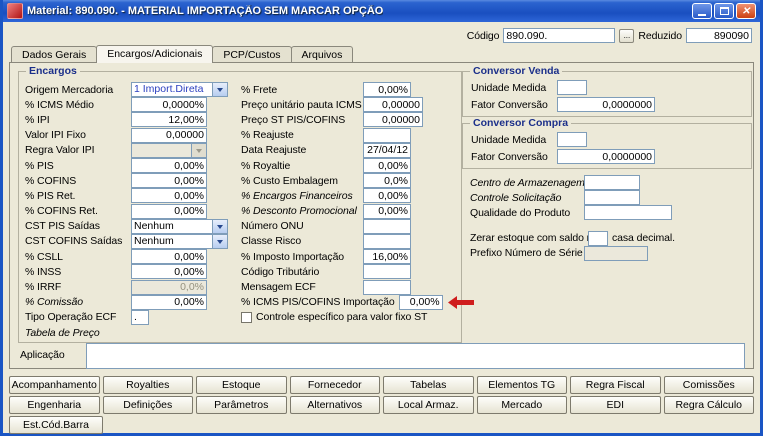 The height and width of the screenshot is (436, 763). Describe the element at coordinates (387, 196) in the screenshot. I see `encargos-financeiros-input` at that location.